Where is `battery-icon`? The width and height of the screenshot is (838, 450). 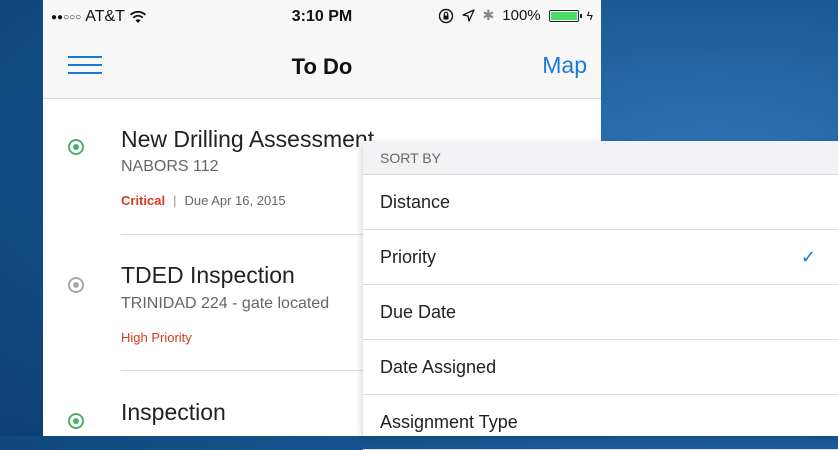 battery-icon is located at coordinates (565, 15).